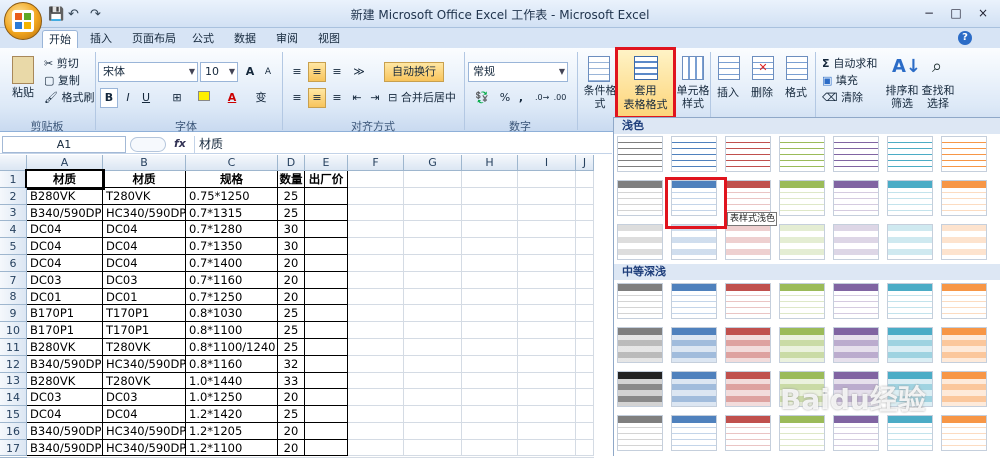  What do you see at coordinates (505, 98) in the screenshot?
I see `percent-button: %` at bounding box center [505, 98].